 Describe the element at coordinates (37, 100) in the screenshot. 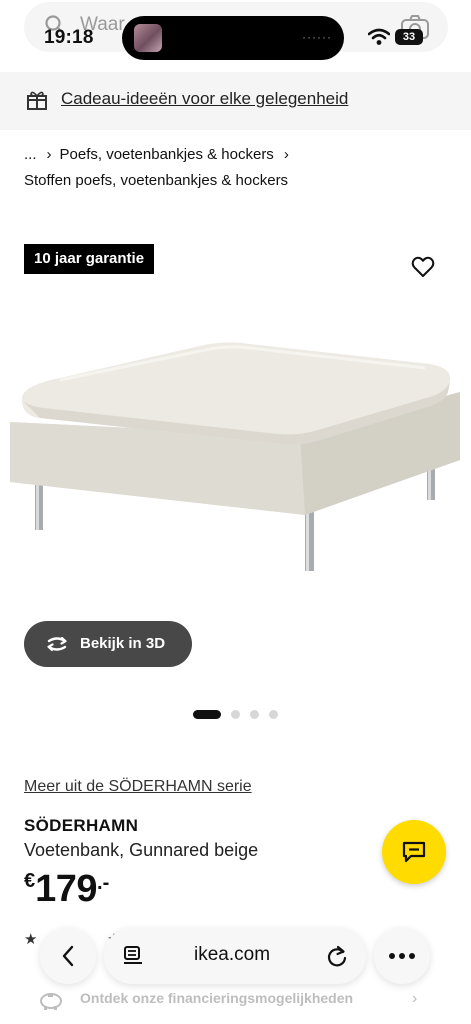

I see `gift-box-icon` at that location.